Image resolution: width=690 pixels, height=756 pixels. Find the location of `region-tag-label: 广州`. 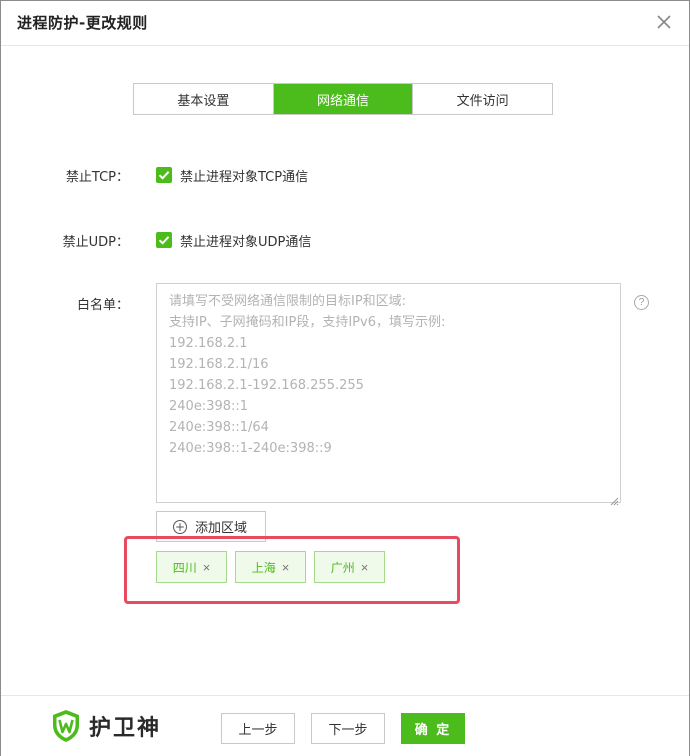

region-tag-label: 广州 is located at coordinates (342, 567).